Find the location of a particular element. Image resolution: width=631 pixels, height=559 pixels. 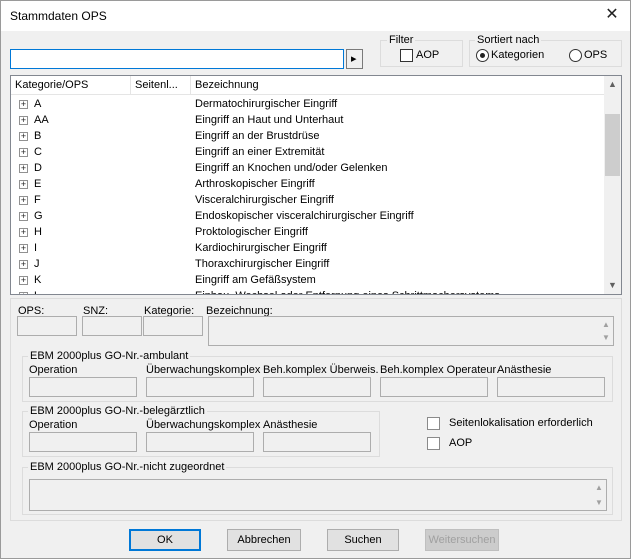

tree-row: + F Visceralchirurgischer Eingriff is located at coordinates (308, 200).